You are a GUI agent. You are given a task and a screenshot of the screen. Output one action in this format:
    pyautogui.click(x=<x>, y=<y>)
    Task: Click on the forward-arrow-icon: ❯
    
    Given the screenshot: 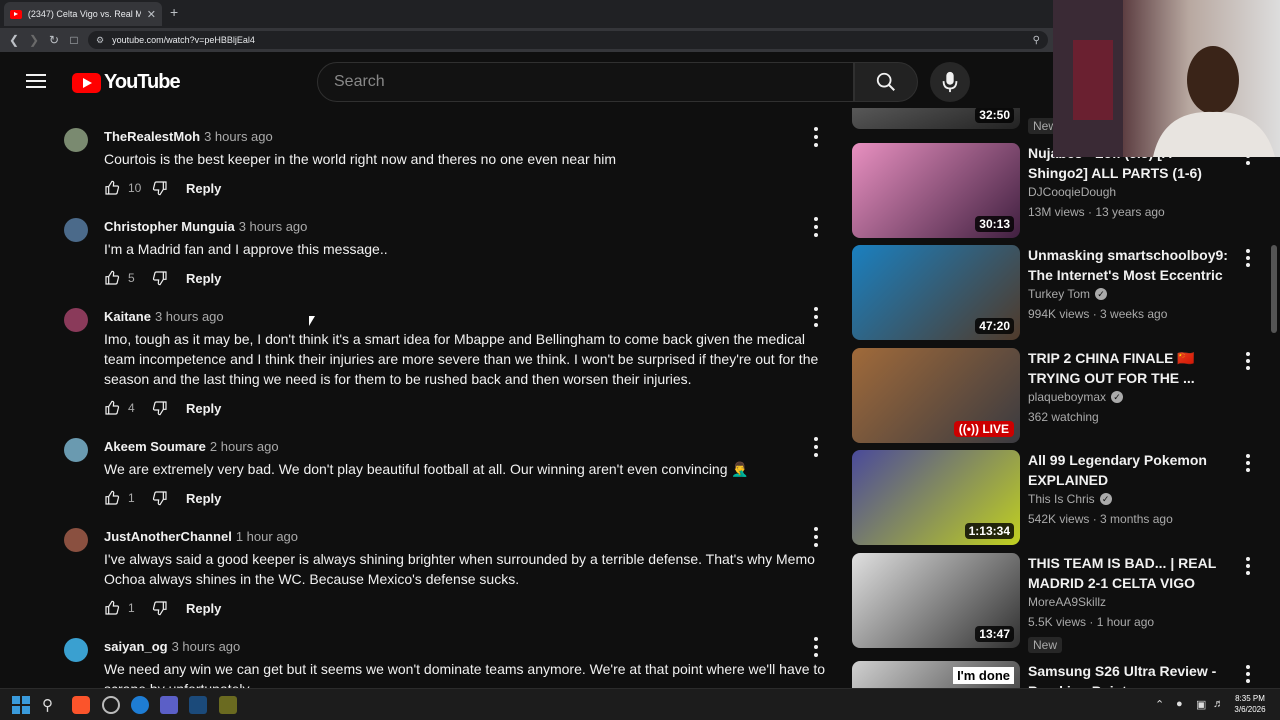 What is the action you would take?
    pyautogui.click(x=34, y=40)
    